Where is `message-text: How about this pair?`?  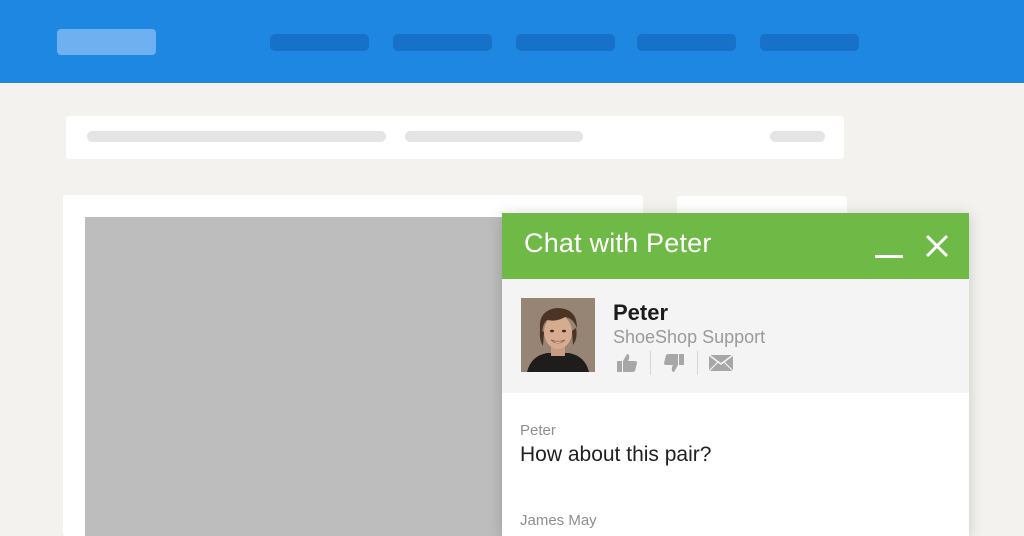 message-text: How about this pair? is located at coordinates (616, 454).